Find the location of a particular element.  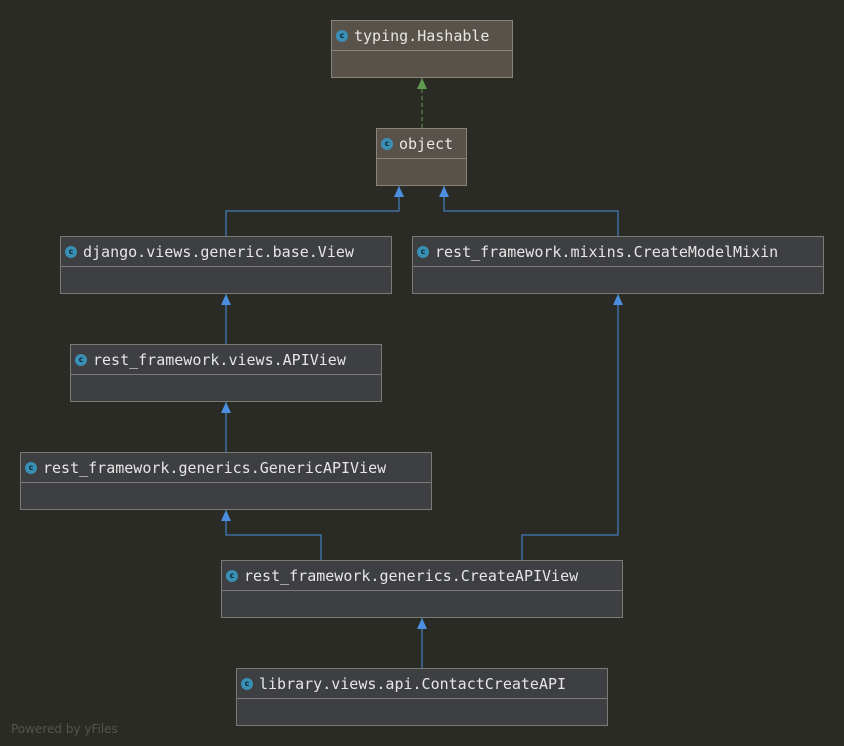

class-node-typing-hashable: c typing.Hashable is located at coordinates (422, 49).